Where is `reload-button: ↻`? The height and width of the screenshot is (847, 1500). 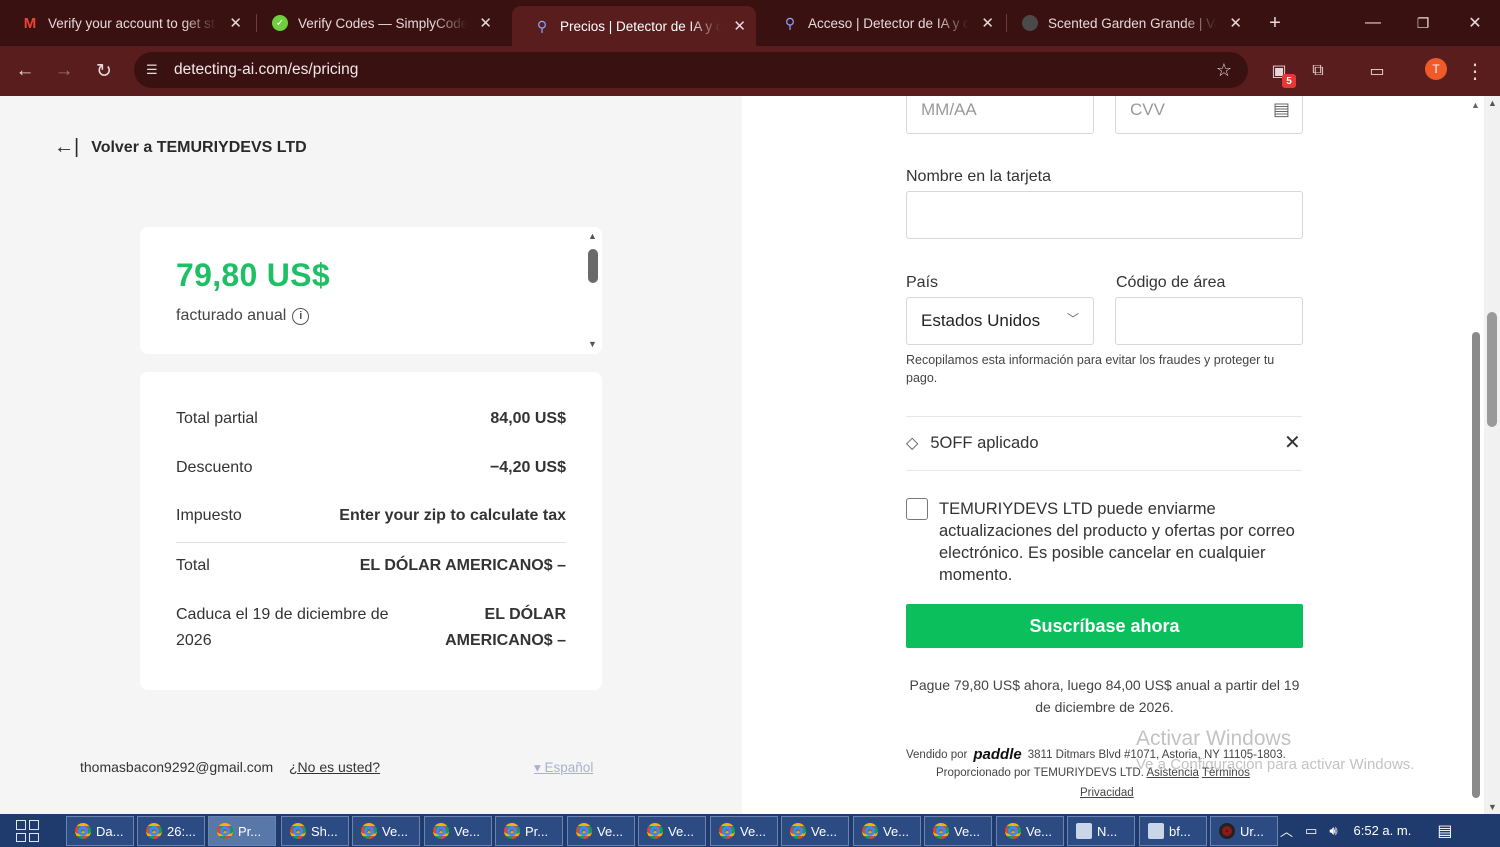
reload-button: ↻ is located at coordinates (104, 71).